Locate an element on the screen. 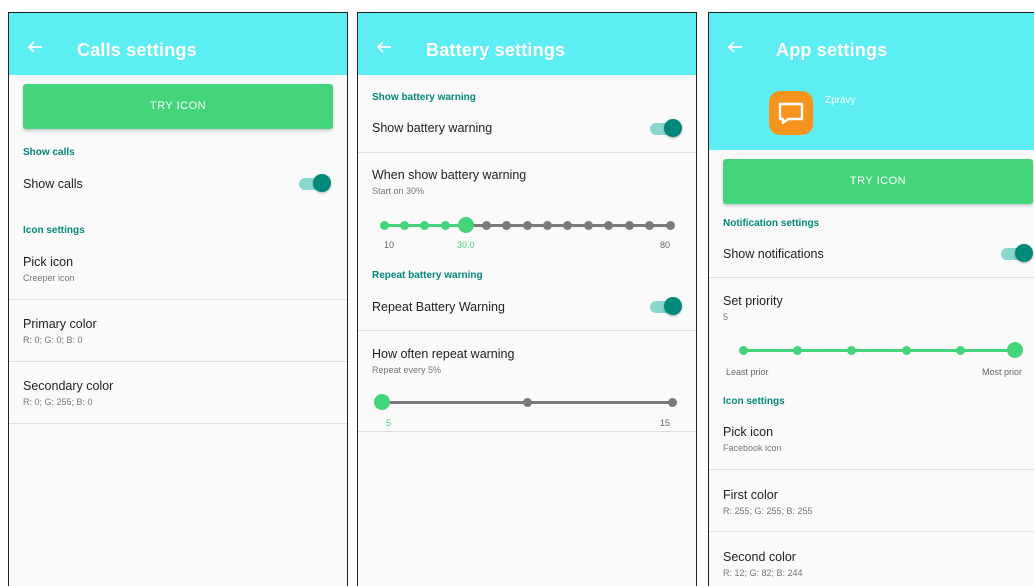 This screenshot has height=586, width=1034. section-header-show-battery-warning: Show battery warning is located at coordinates (424, 97).